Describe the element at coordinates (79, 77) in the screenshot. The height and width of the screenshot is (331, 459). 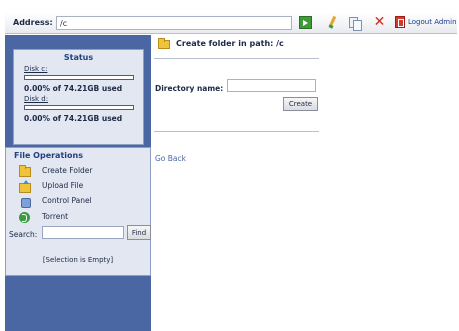
I see `disk-c-usage-bar` at that location.